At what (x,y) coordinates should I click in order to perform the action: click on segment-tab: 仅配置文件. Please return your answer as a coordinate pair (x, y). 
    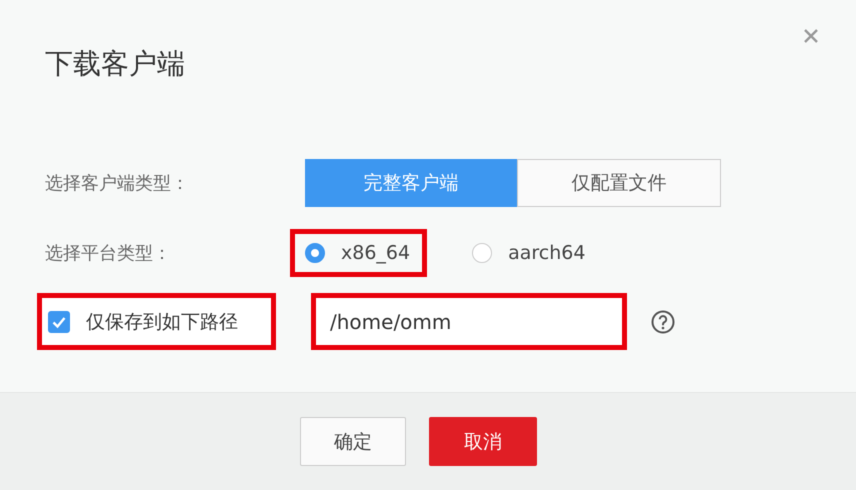
    Looking at the image, I should click on (619, 183).